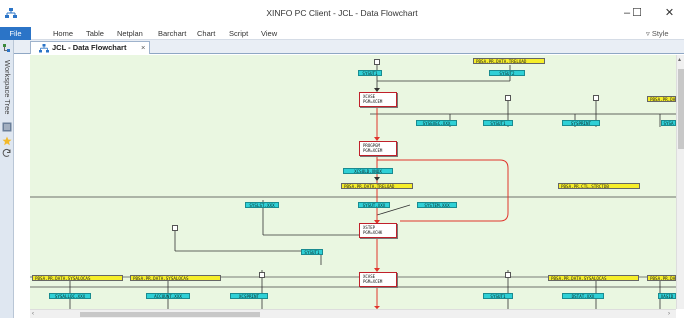 This screenshot has height=325, width=684. What do you see at coordinates (206, 33) in the screenshot?
I see `menu-chart: Chart` at bounding box center [206, 33].